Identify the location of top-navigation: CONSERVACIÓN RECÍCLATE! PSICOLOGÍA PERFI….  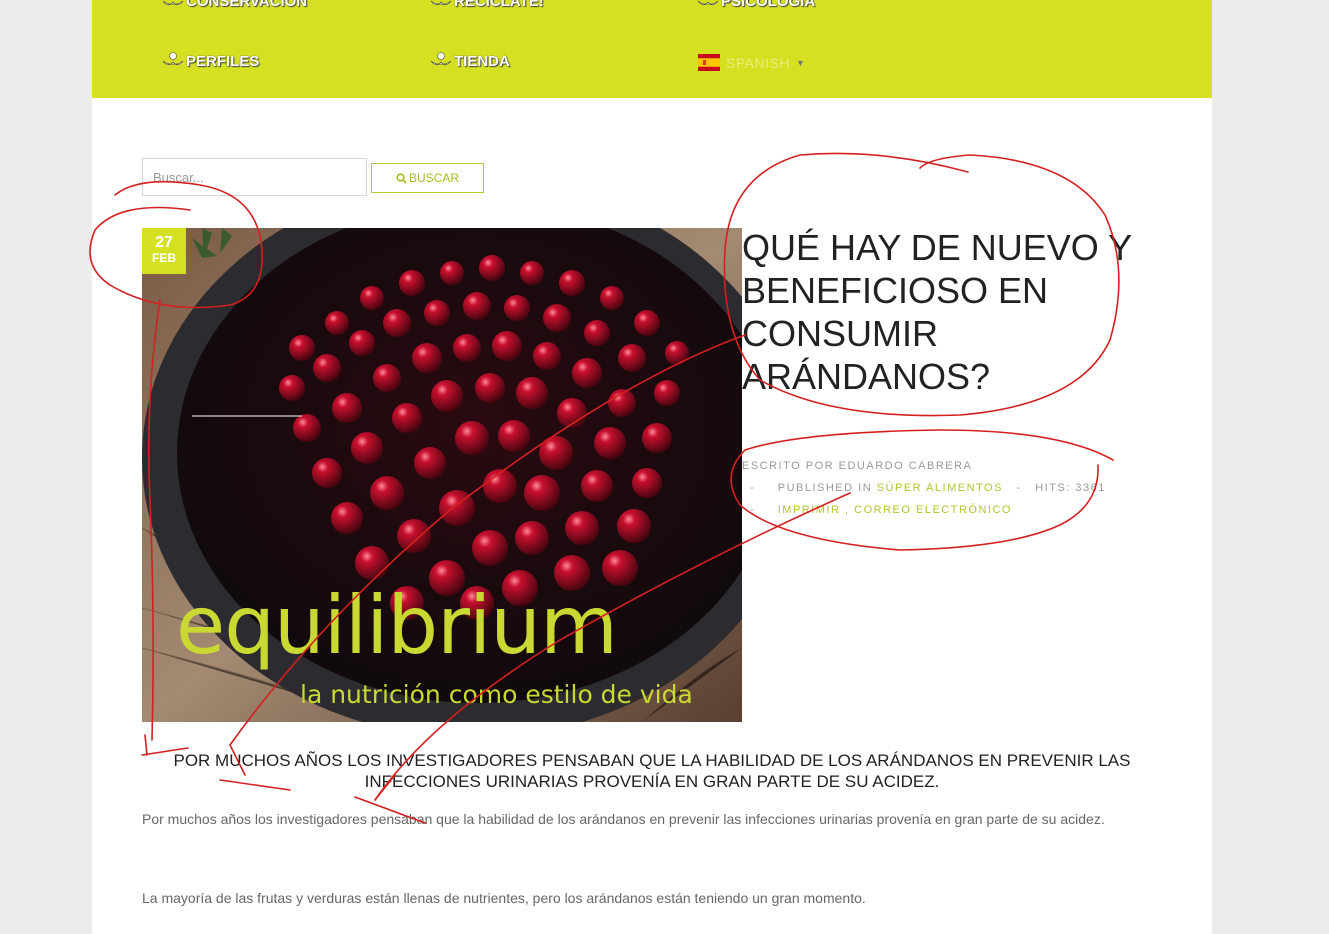
(652, 49).